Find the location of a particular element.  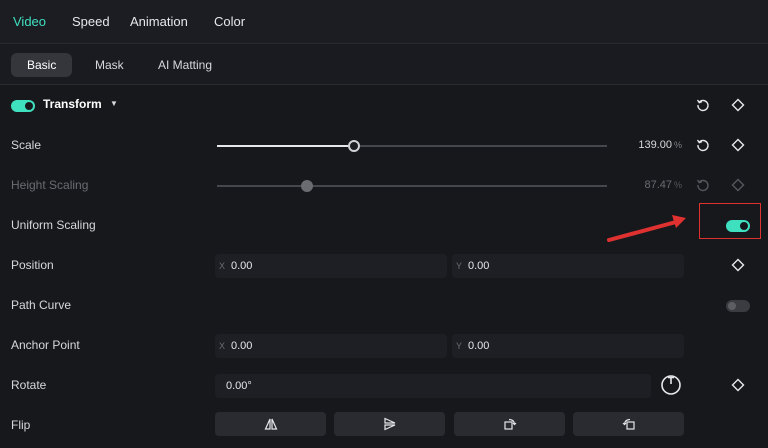

anchor-y-field: Y 0.00 is located at coordinates (568, 346).